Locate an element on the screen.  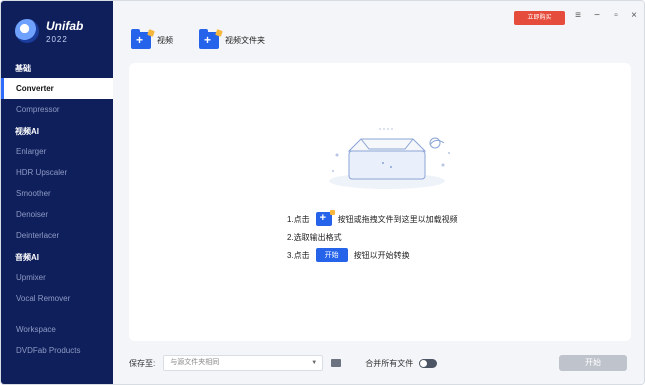
step3-suffix: 按钮以开始转换 is located at coordinates (381, 255).